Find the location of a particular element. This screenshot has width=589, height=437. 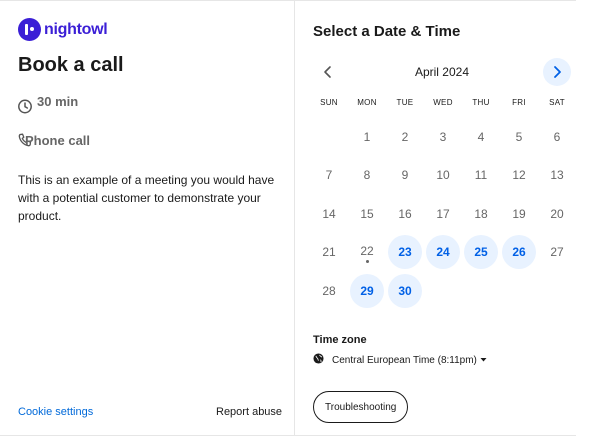

weekday-wed: WED is located at coordinates (443, 102).